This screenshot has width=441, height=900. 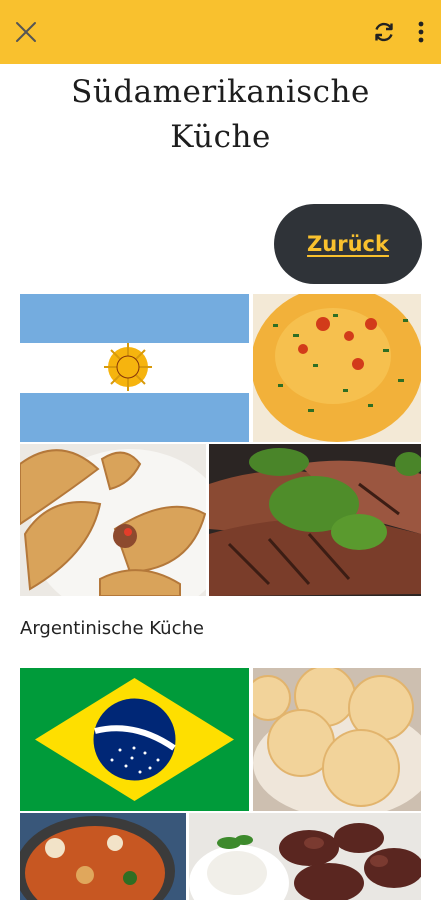 What do you see at coordinates (337, 739) in the screenshot?
I see `cheese-bread-image` at bounding box center [337, 739].